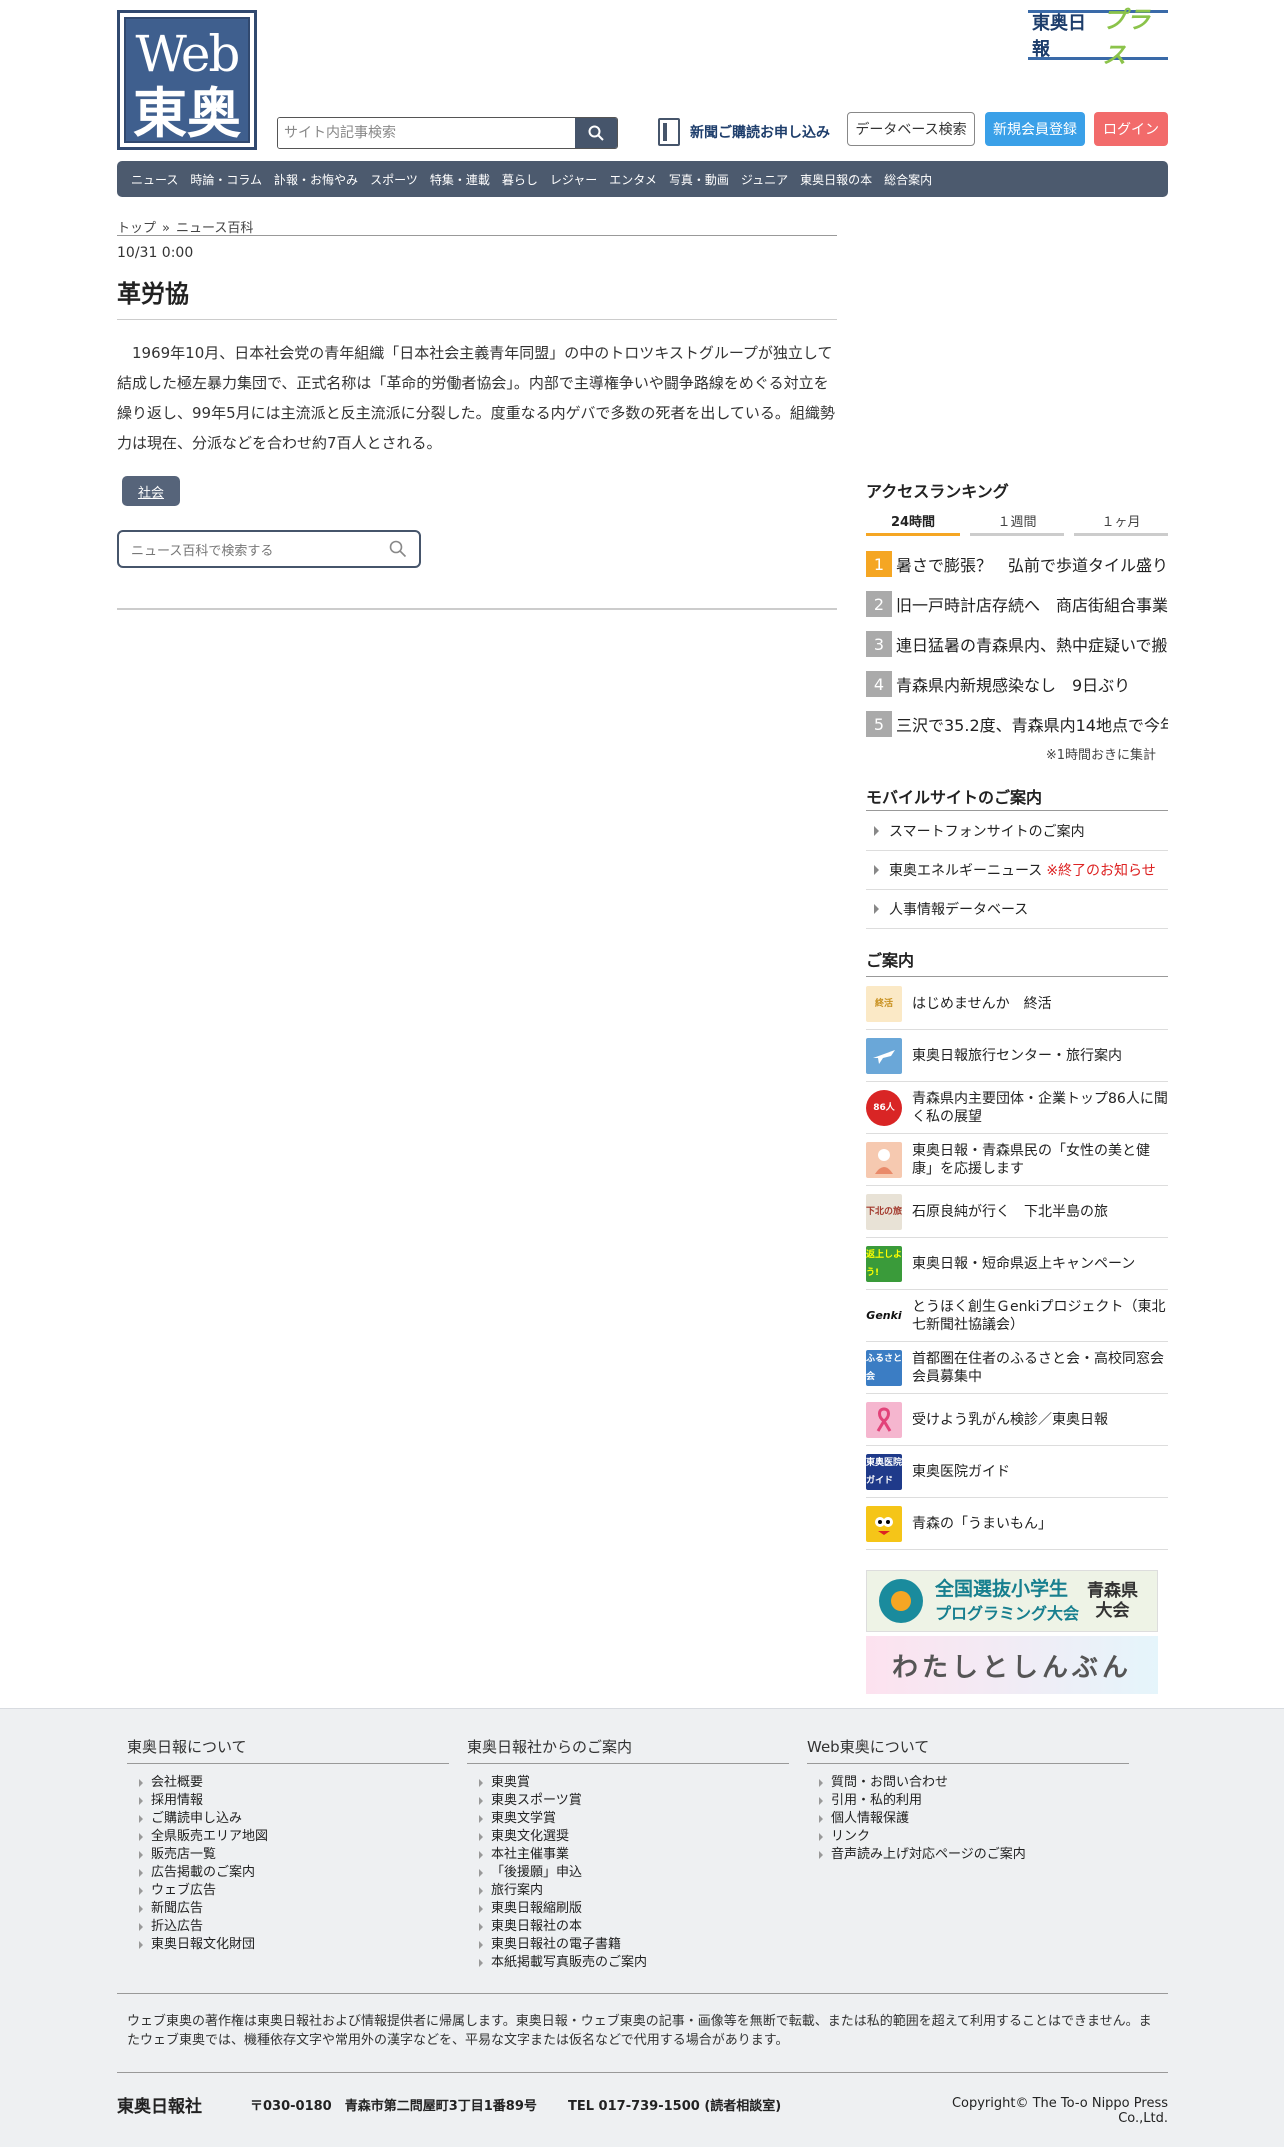 The image size is (1284, 2147). What do you see at coordinates (1017, 909) in the screenshot?
I see `mobile-item-personnel: 人事情報データベース` at bounding box center [1017, 909].